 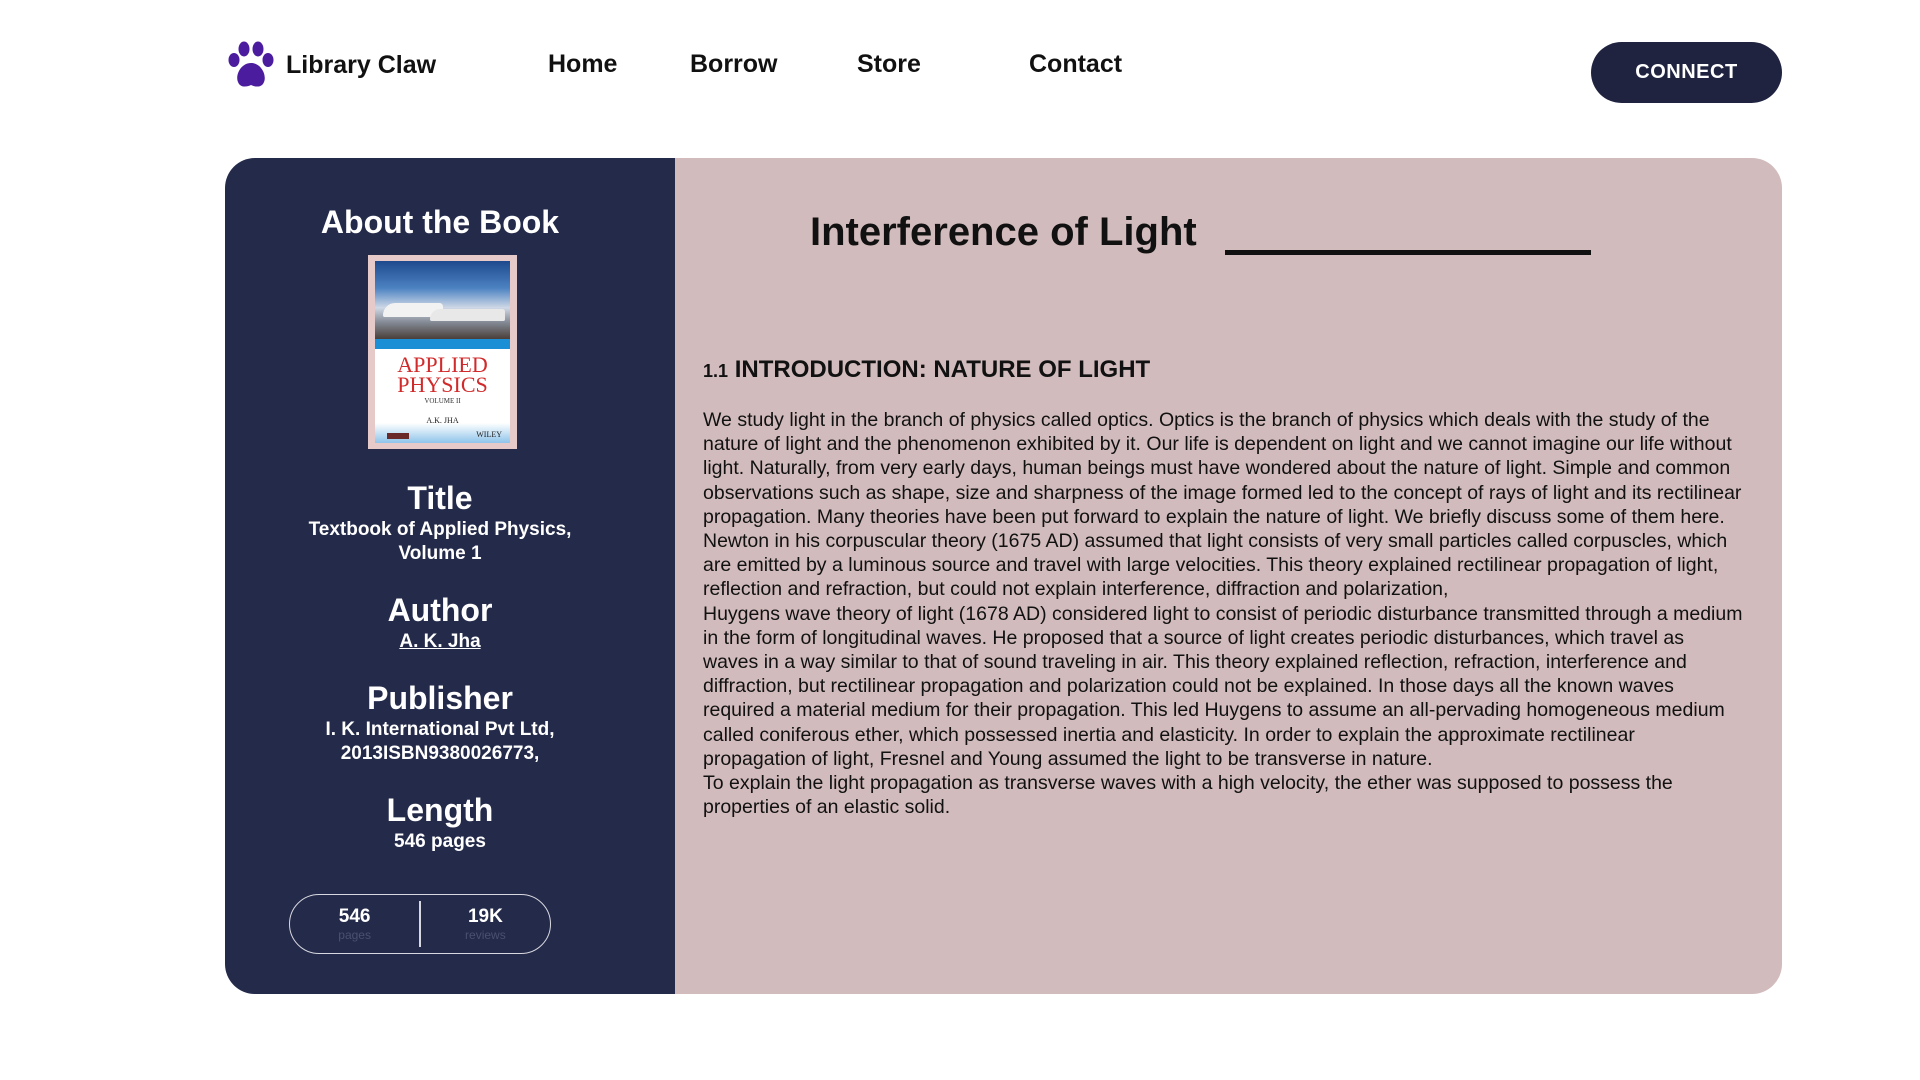 What do you see at coordinates (889, 64) in the screenshot?
I see `nav-store: Store` at bounding box center [889, 64].